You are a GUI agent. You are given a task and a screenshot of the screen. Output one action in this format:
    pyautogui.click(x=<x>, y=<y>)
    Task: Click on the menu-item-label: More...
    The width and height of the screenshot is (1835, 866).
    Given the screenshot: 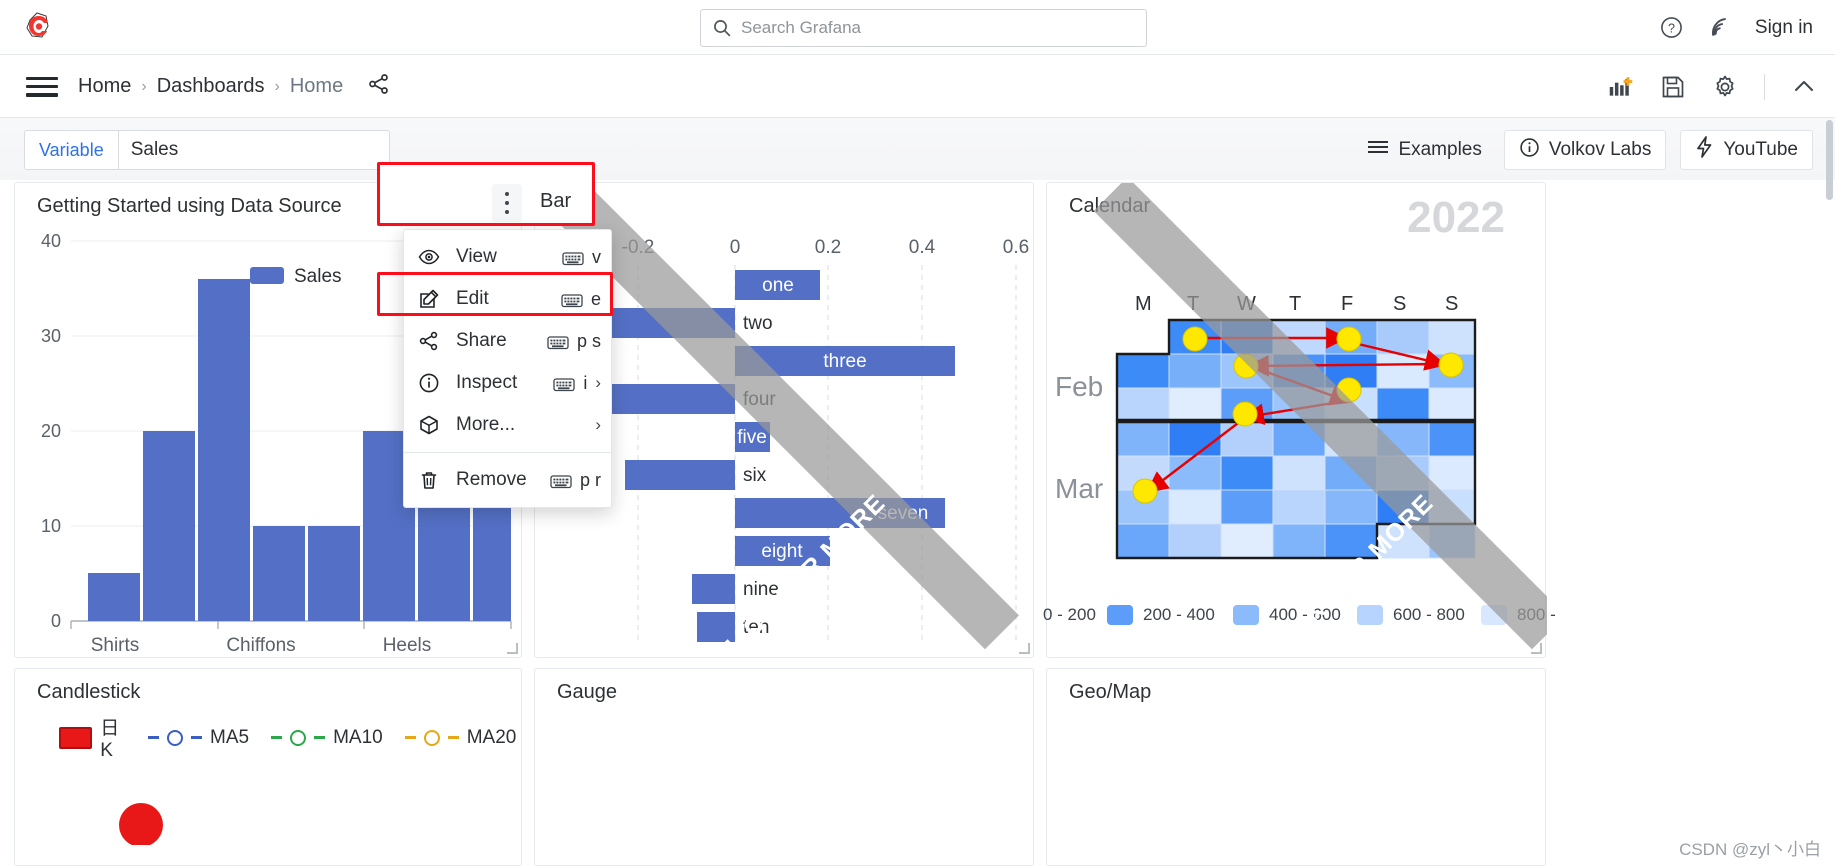 What is the action you would take?
    pyautogui.click(x=486, y=424)
    